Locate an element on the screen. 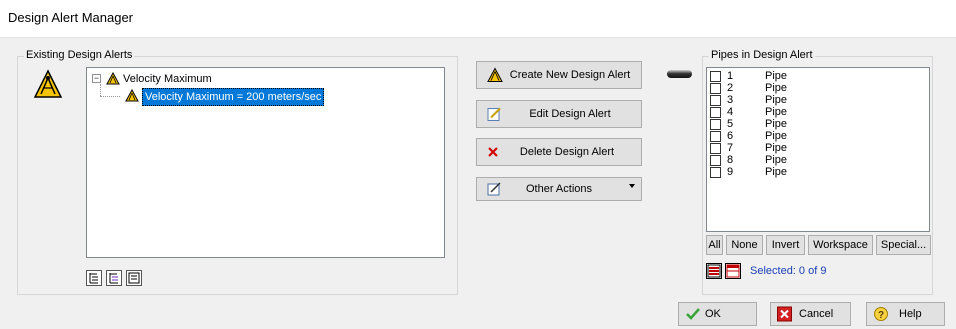 The width and height of the screenshot is (956, 329). invert-selection-button: Invert is located at coordinates (785, 245).